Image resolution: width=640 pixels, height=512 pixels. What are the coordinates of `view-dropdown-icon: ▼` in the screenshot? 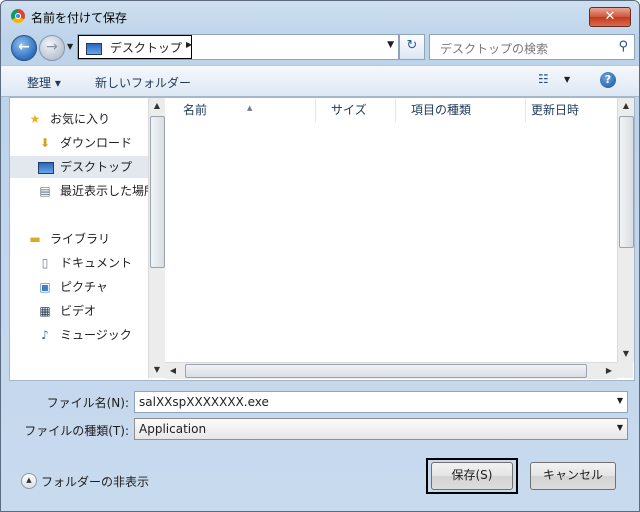 It's located at (567, 79).